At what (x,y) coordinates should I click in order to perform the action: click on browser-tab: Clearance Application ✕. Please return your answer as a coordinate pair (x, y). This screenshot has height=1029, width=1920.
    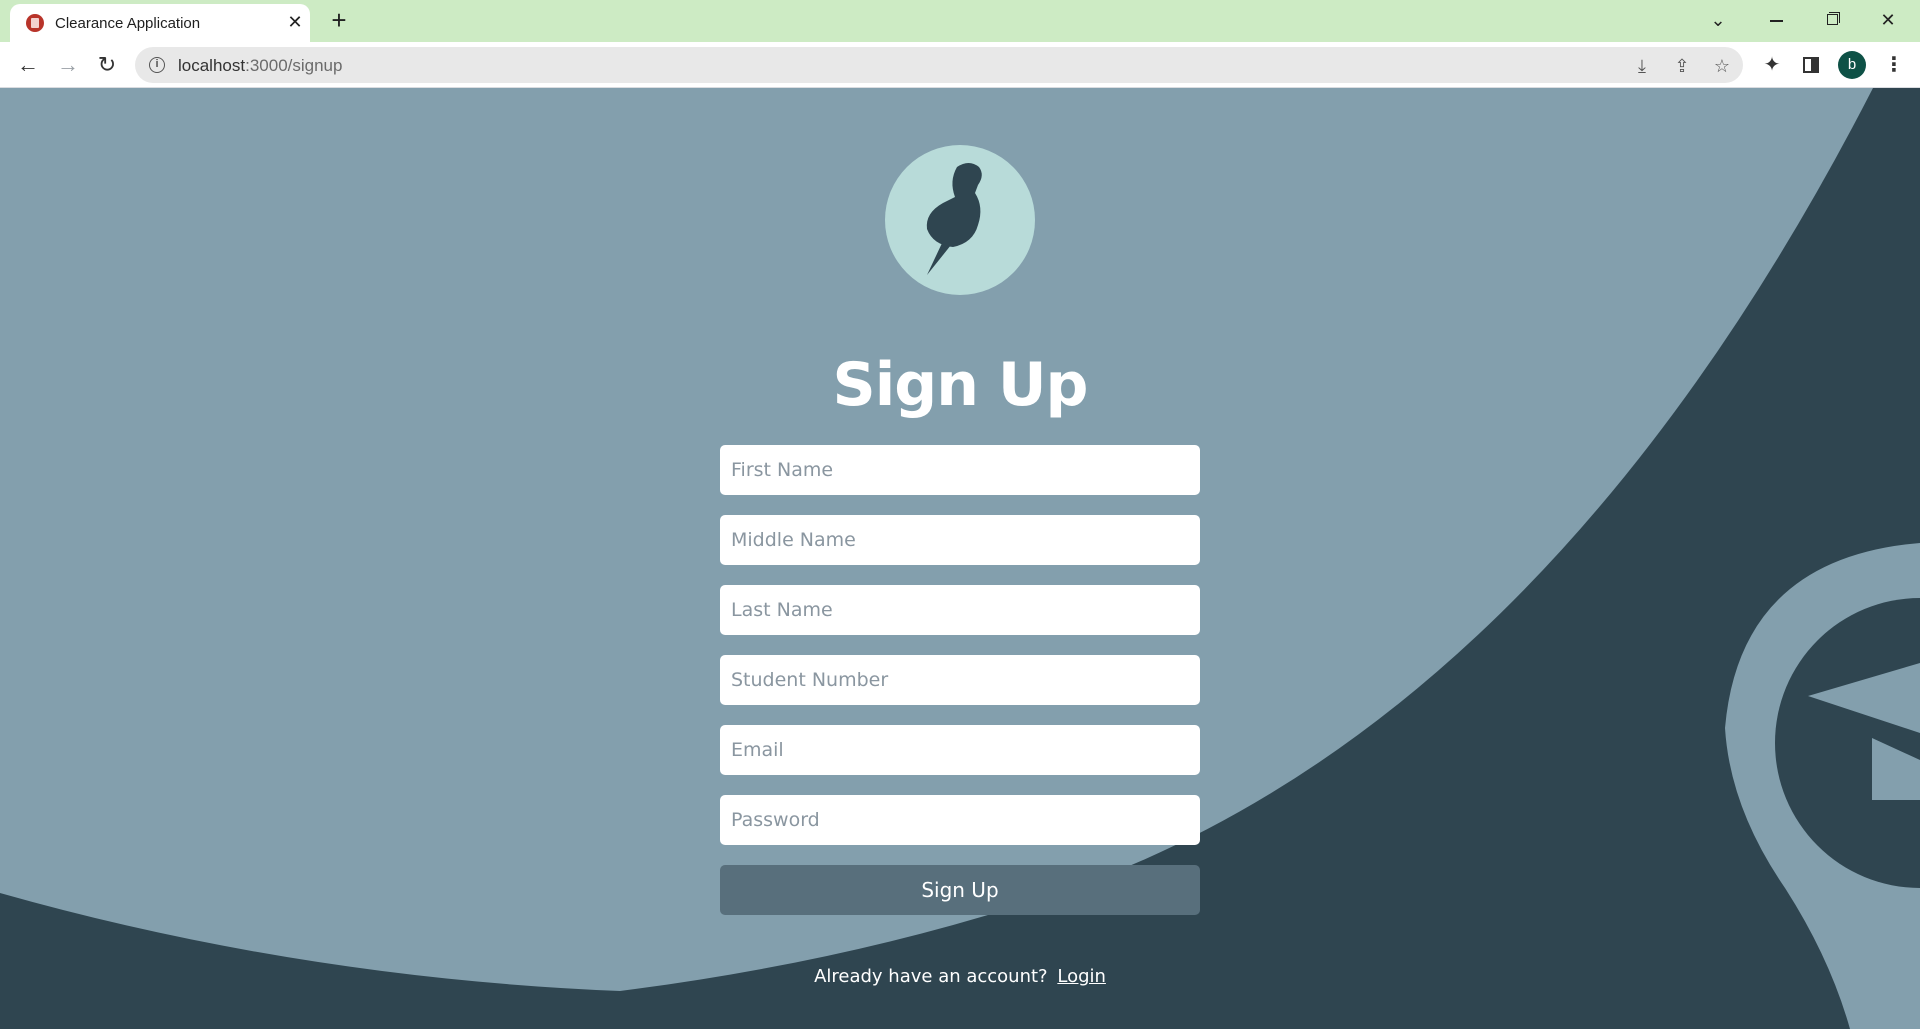
    Looking at the image, I should click on (160, 23).